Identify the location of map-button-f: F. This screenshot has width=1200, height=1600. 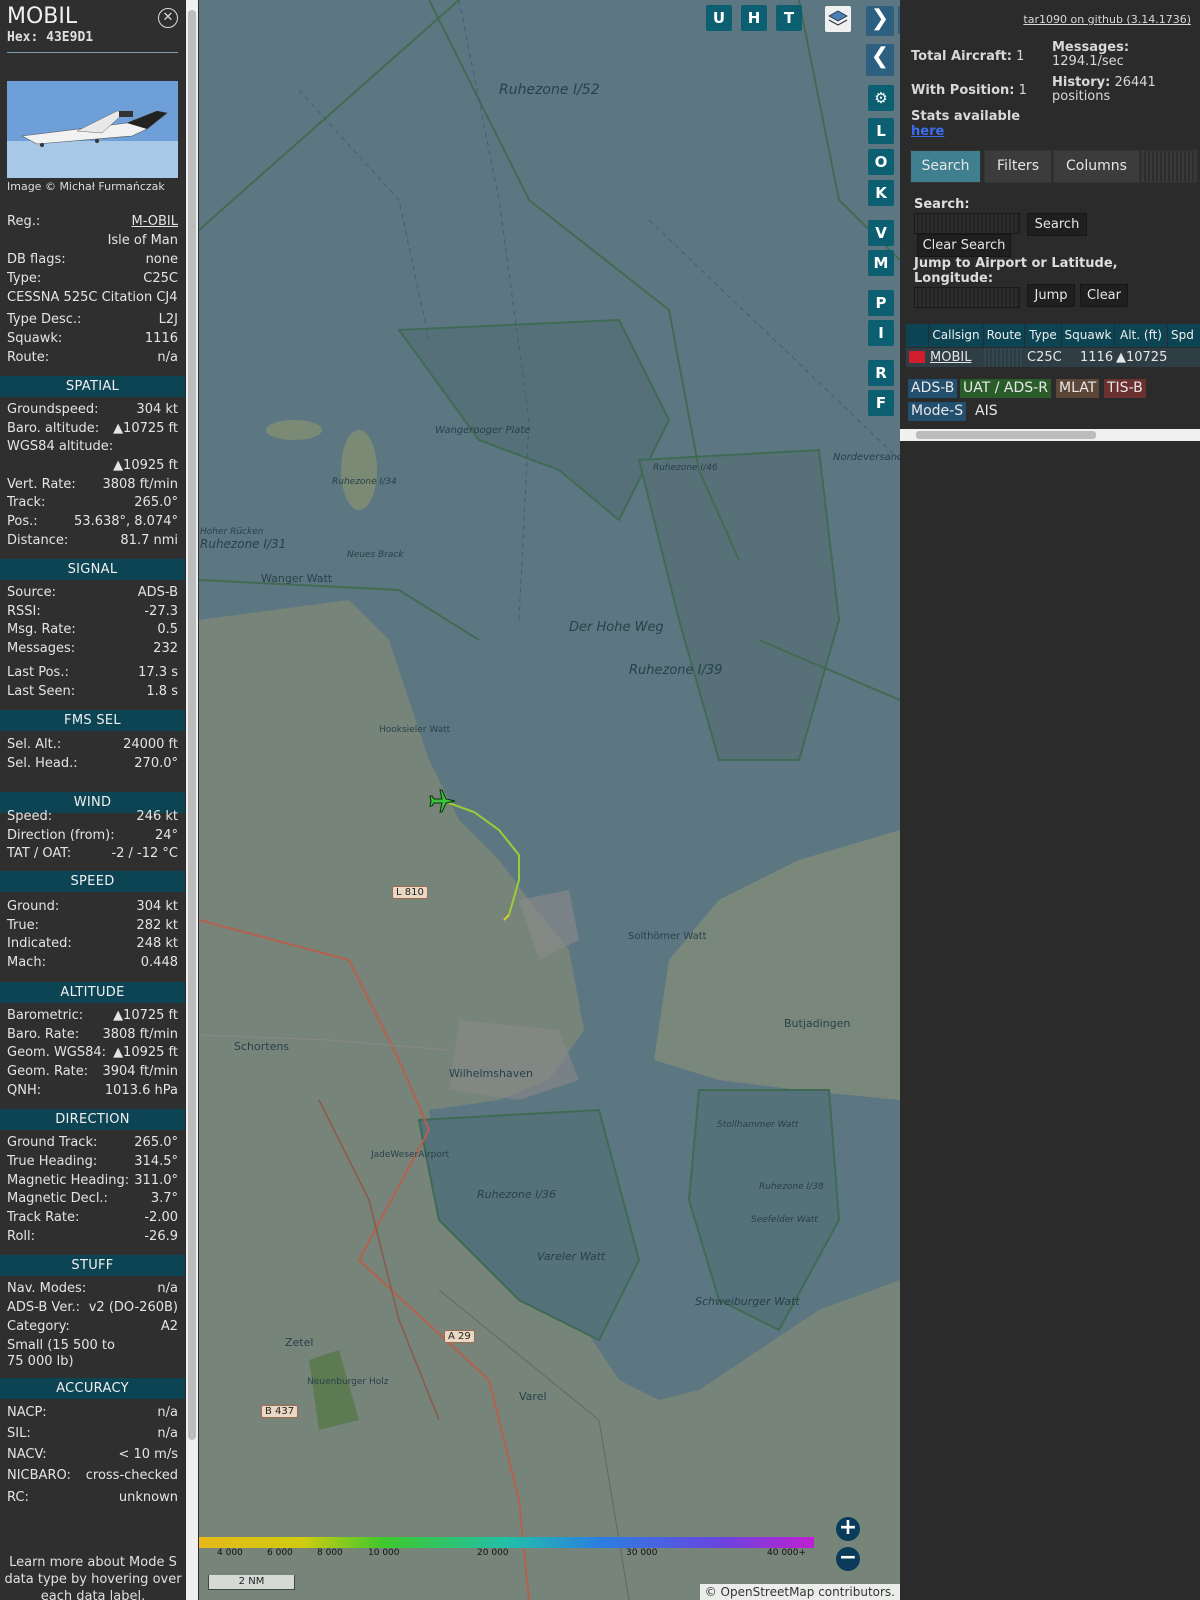
(881, 403).